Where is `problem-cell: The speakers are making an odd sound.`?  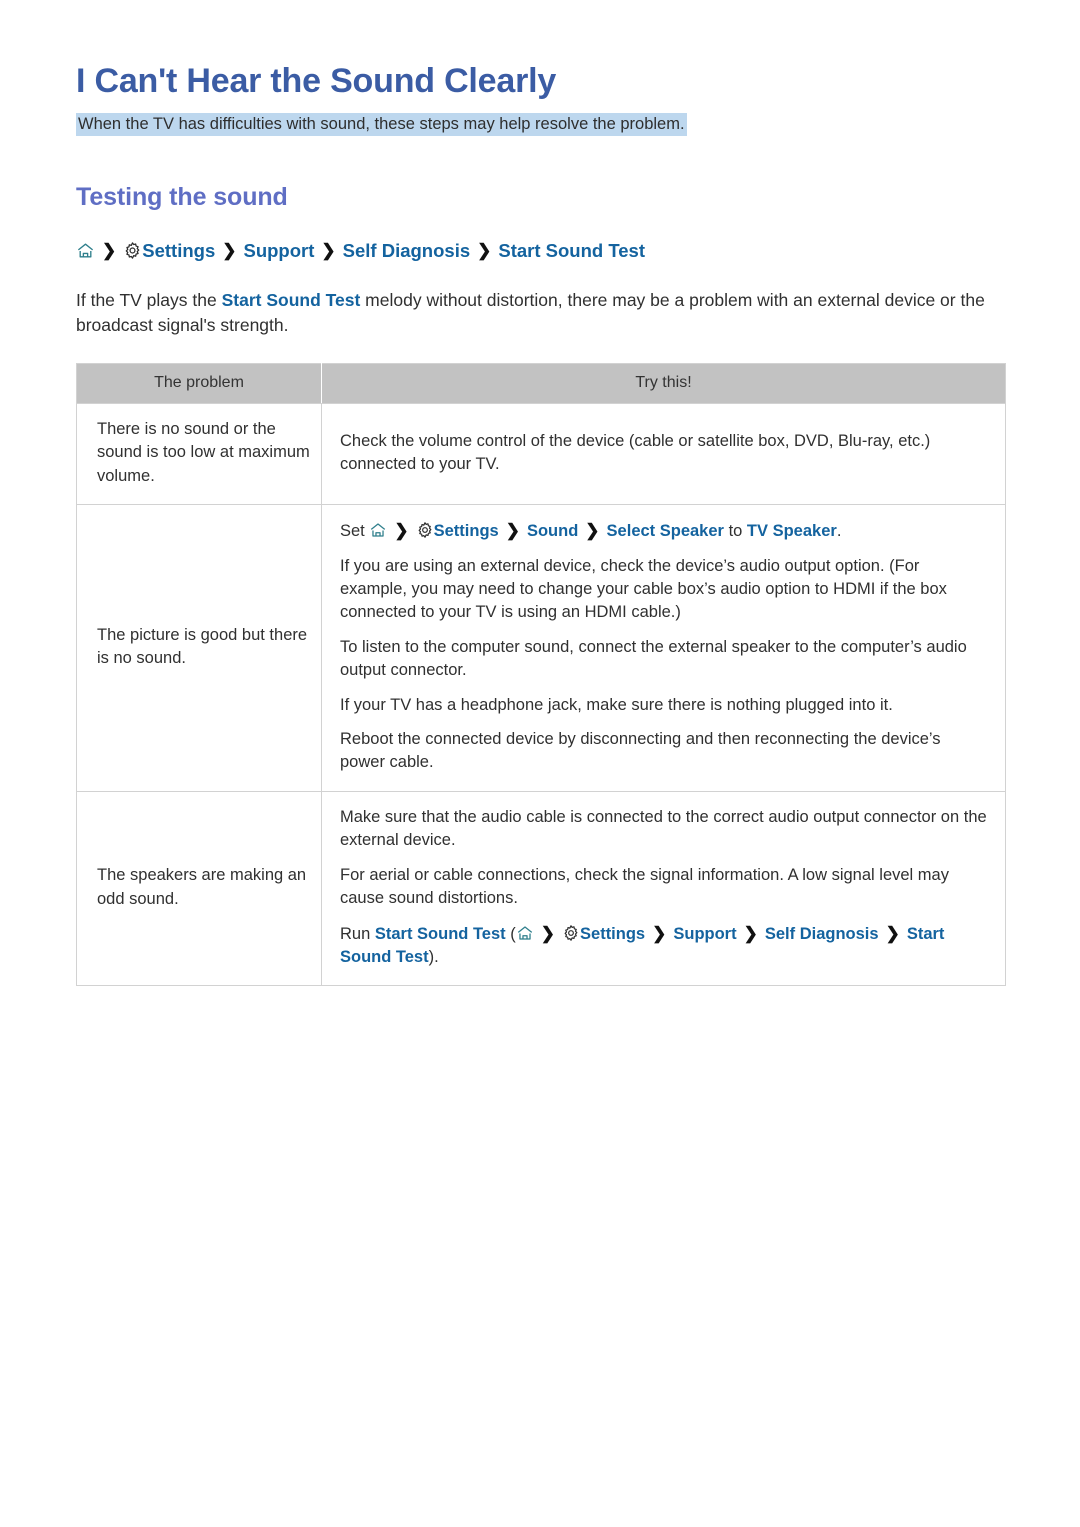
problem-cell: The speakers are making an odd sound. is located at coordinates (199, 888).